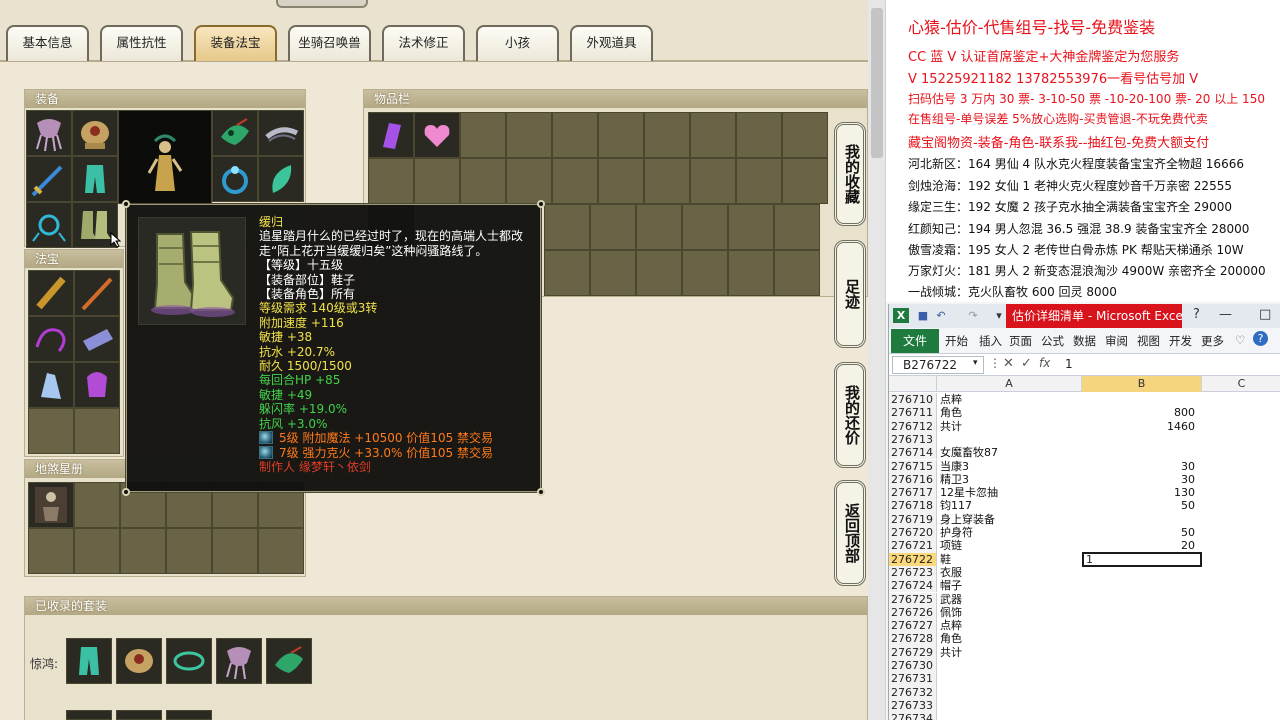 This screenshot has height=720, width=1280. What do you see at coordinates (95, 133) in the screenshot?
I see `equip-slot-armor` at bounding box center [95, 133].